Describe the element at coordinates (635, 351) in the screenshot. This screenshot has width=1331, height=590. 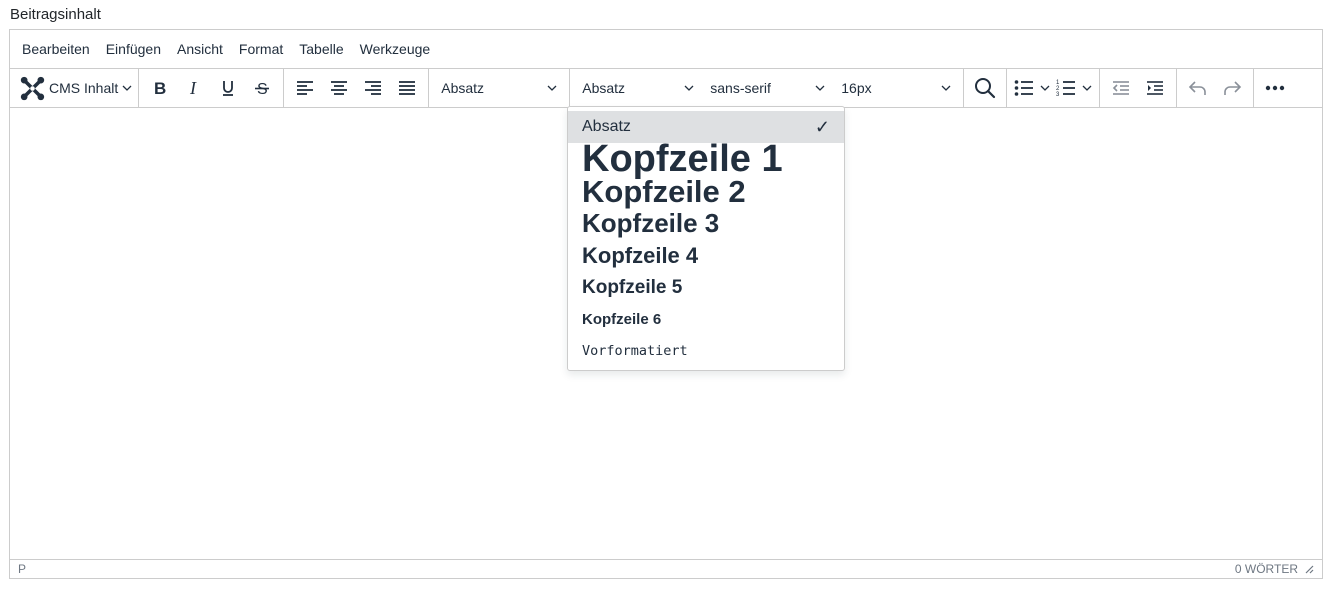
I see `format-option-label: Vorformatiert` at that location.